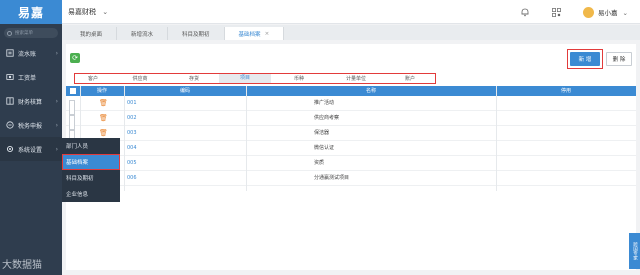 This screenshot has height=275, width=640. What do you see at coordinates (607, 13) in the screenshot?
I see `user-name: 易小嘉` at bounding box center [607, 13].